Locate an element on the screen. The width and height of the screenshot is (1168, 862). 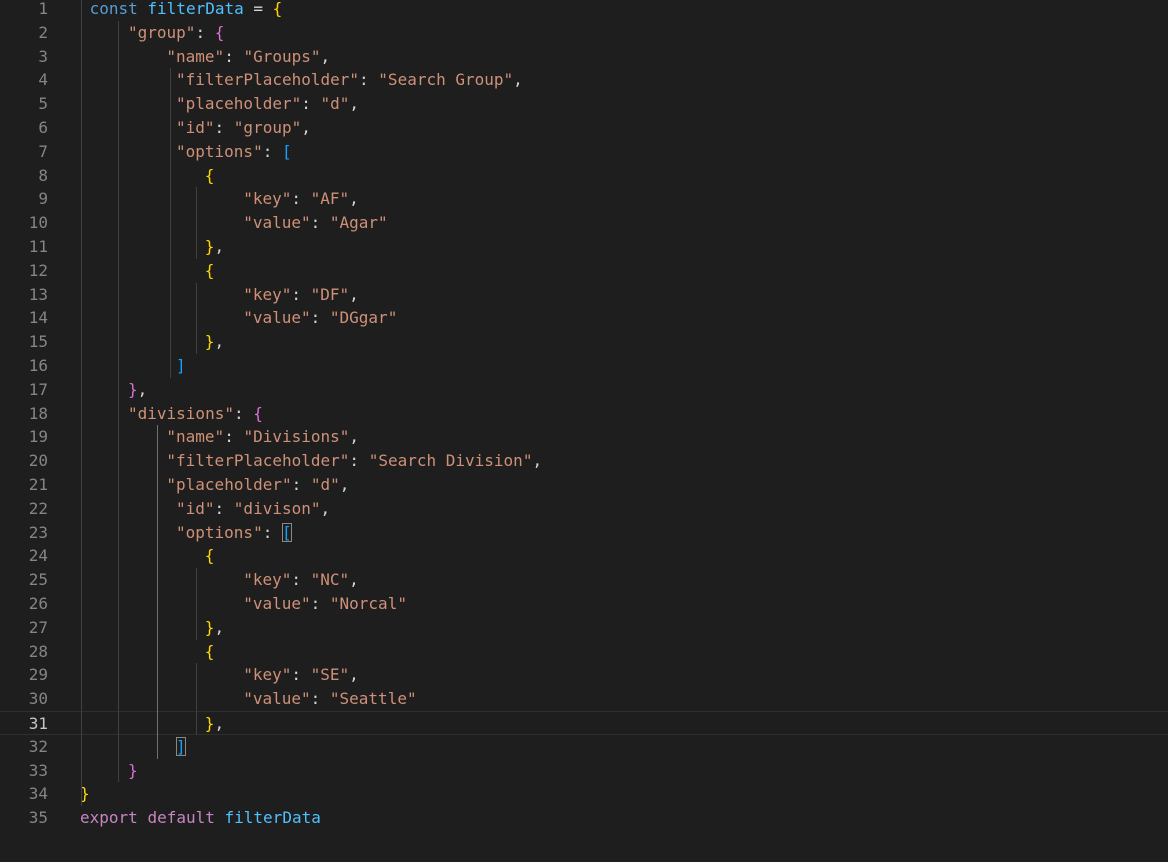
code-line: 8{ is located at coordinates (584, 176).